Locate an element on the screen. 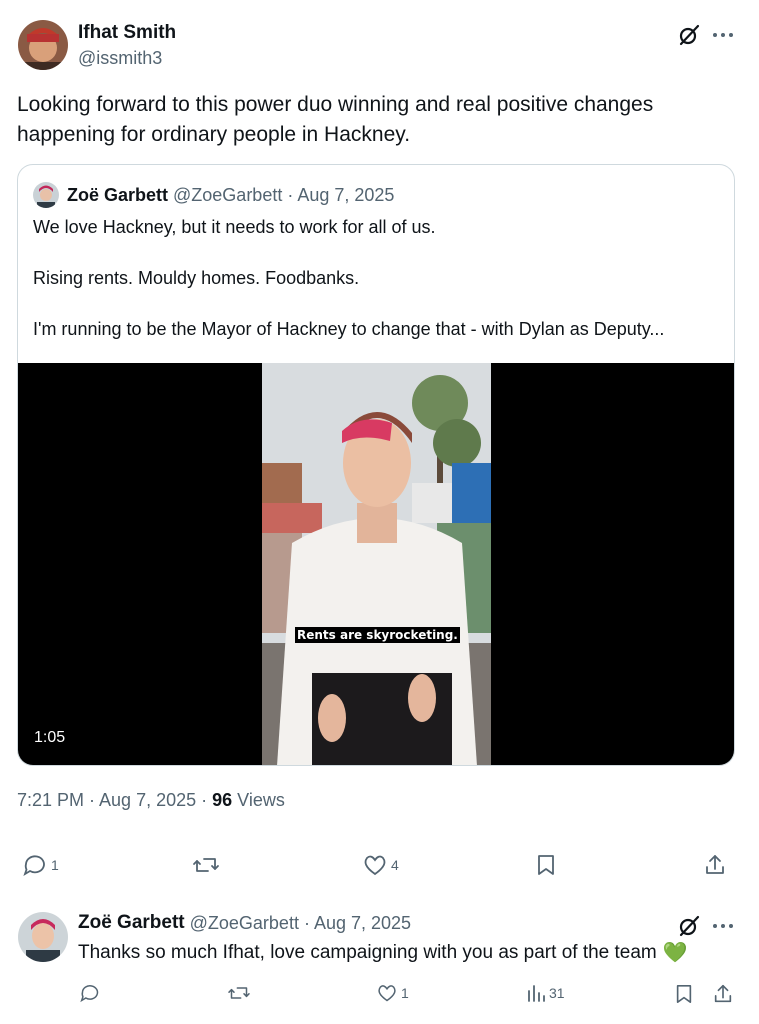 This screenshot has height=1024, width=759. reply-bookmark-button is located at coordinates (684, 994).